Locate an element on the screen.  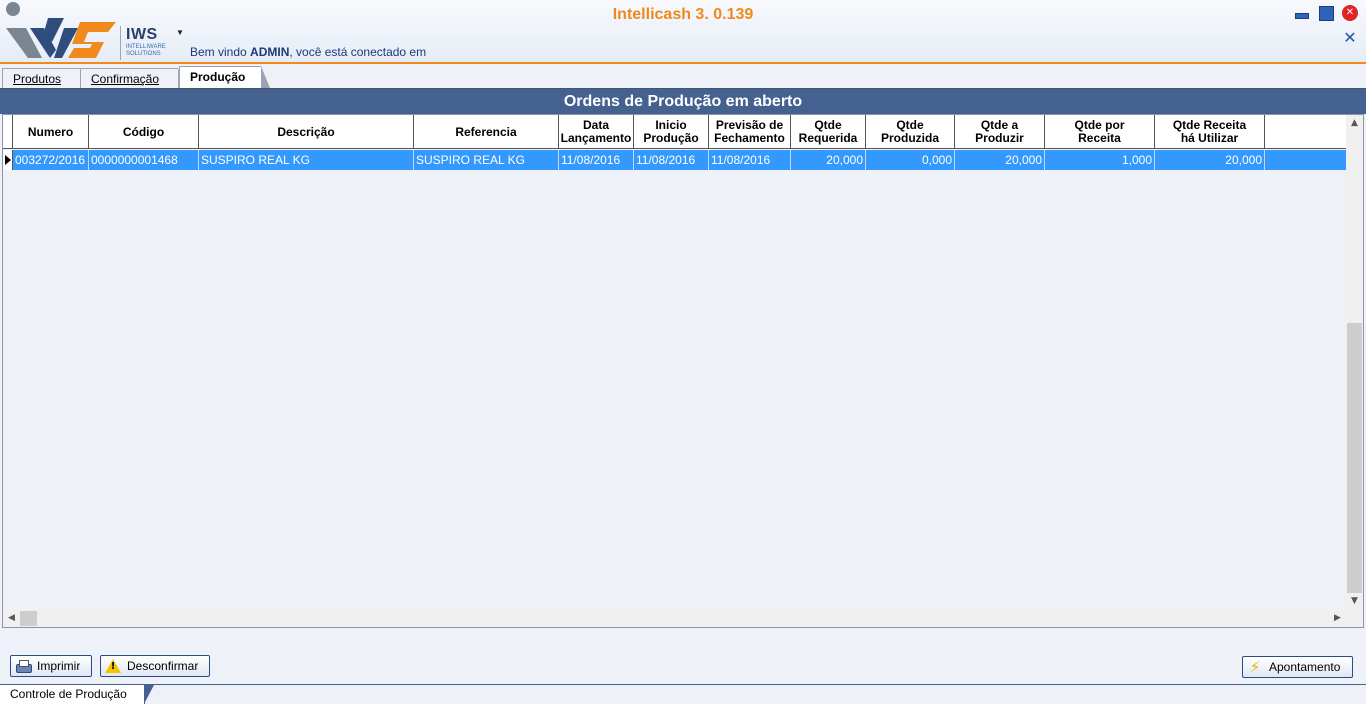
imprimir-button: Imprimir is located at coordinates (51, 666).